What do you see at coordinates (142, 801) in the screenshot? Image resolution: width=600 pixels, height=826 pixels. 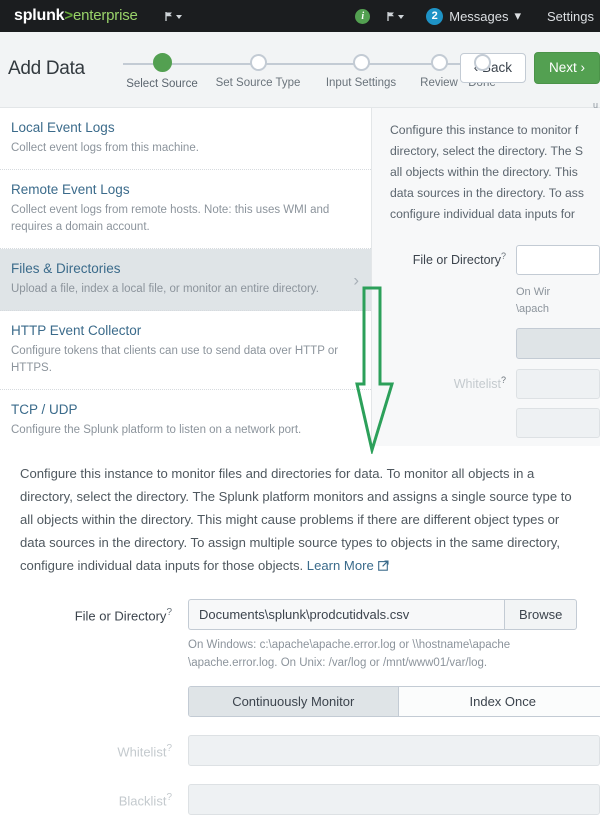 I see `label-text: Blacklist` at bounding box center [142, 801].